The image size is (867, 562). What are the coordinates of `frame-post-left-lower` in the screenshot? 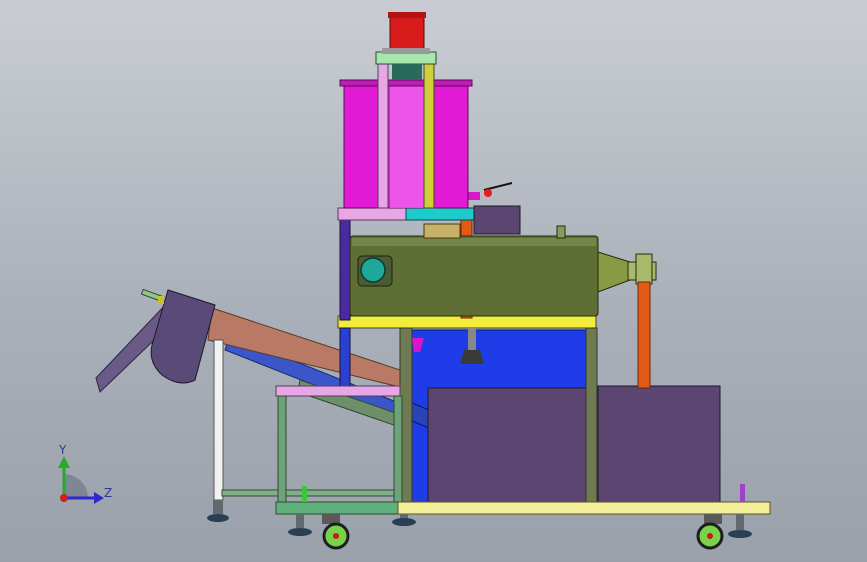 It's located at (345, 358).